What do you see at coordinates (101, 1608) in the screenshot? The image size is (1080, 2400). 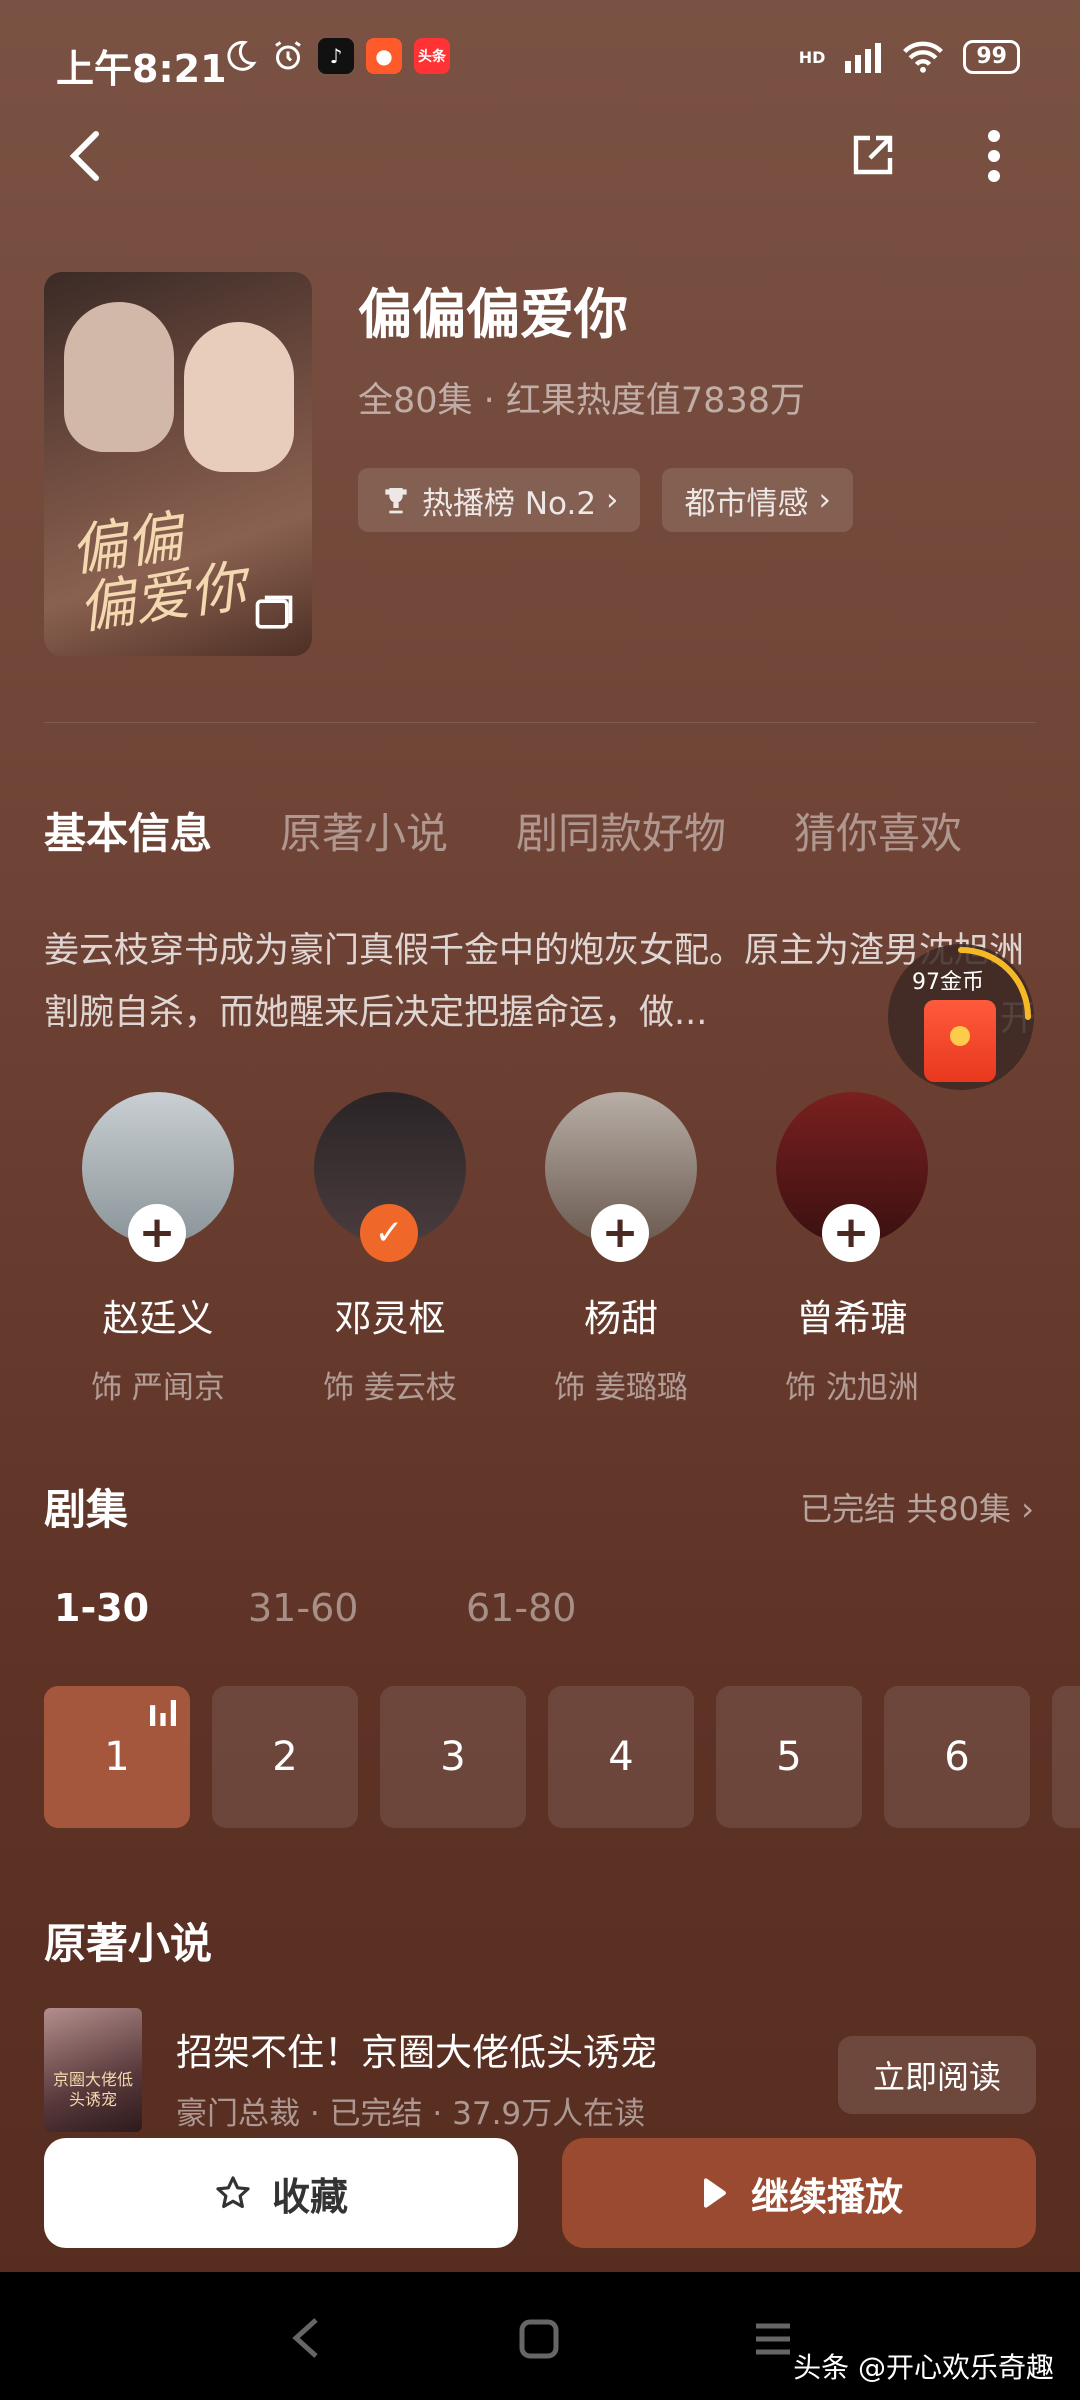 I see `range-tab-1: 1-30` at bounding box center [101, 1608].